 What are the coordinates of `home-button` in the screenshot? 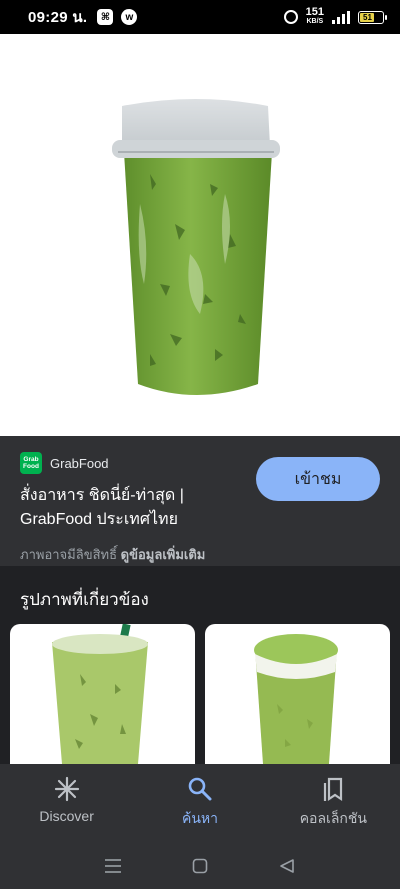 It's located at (200, 866).